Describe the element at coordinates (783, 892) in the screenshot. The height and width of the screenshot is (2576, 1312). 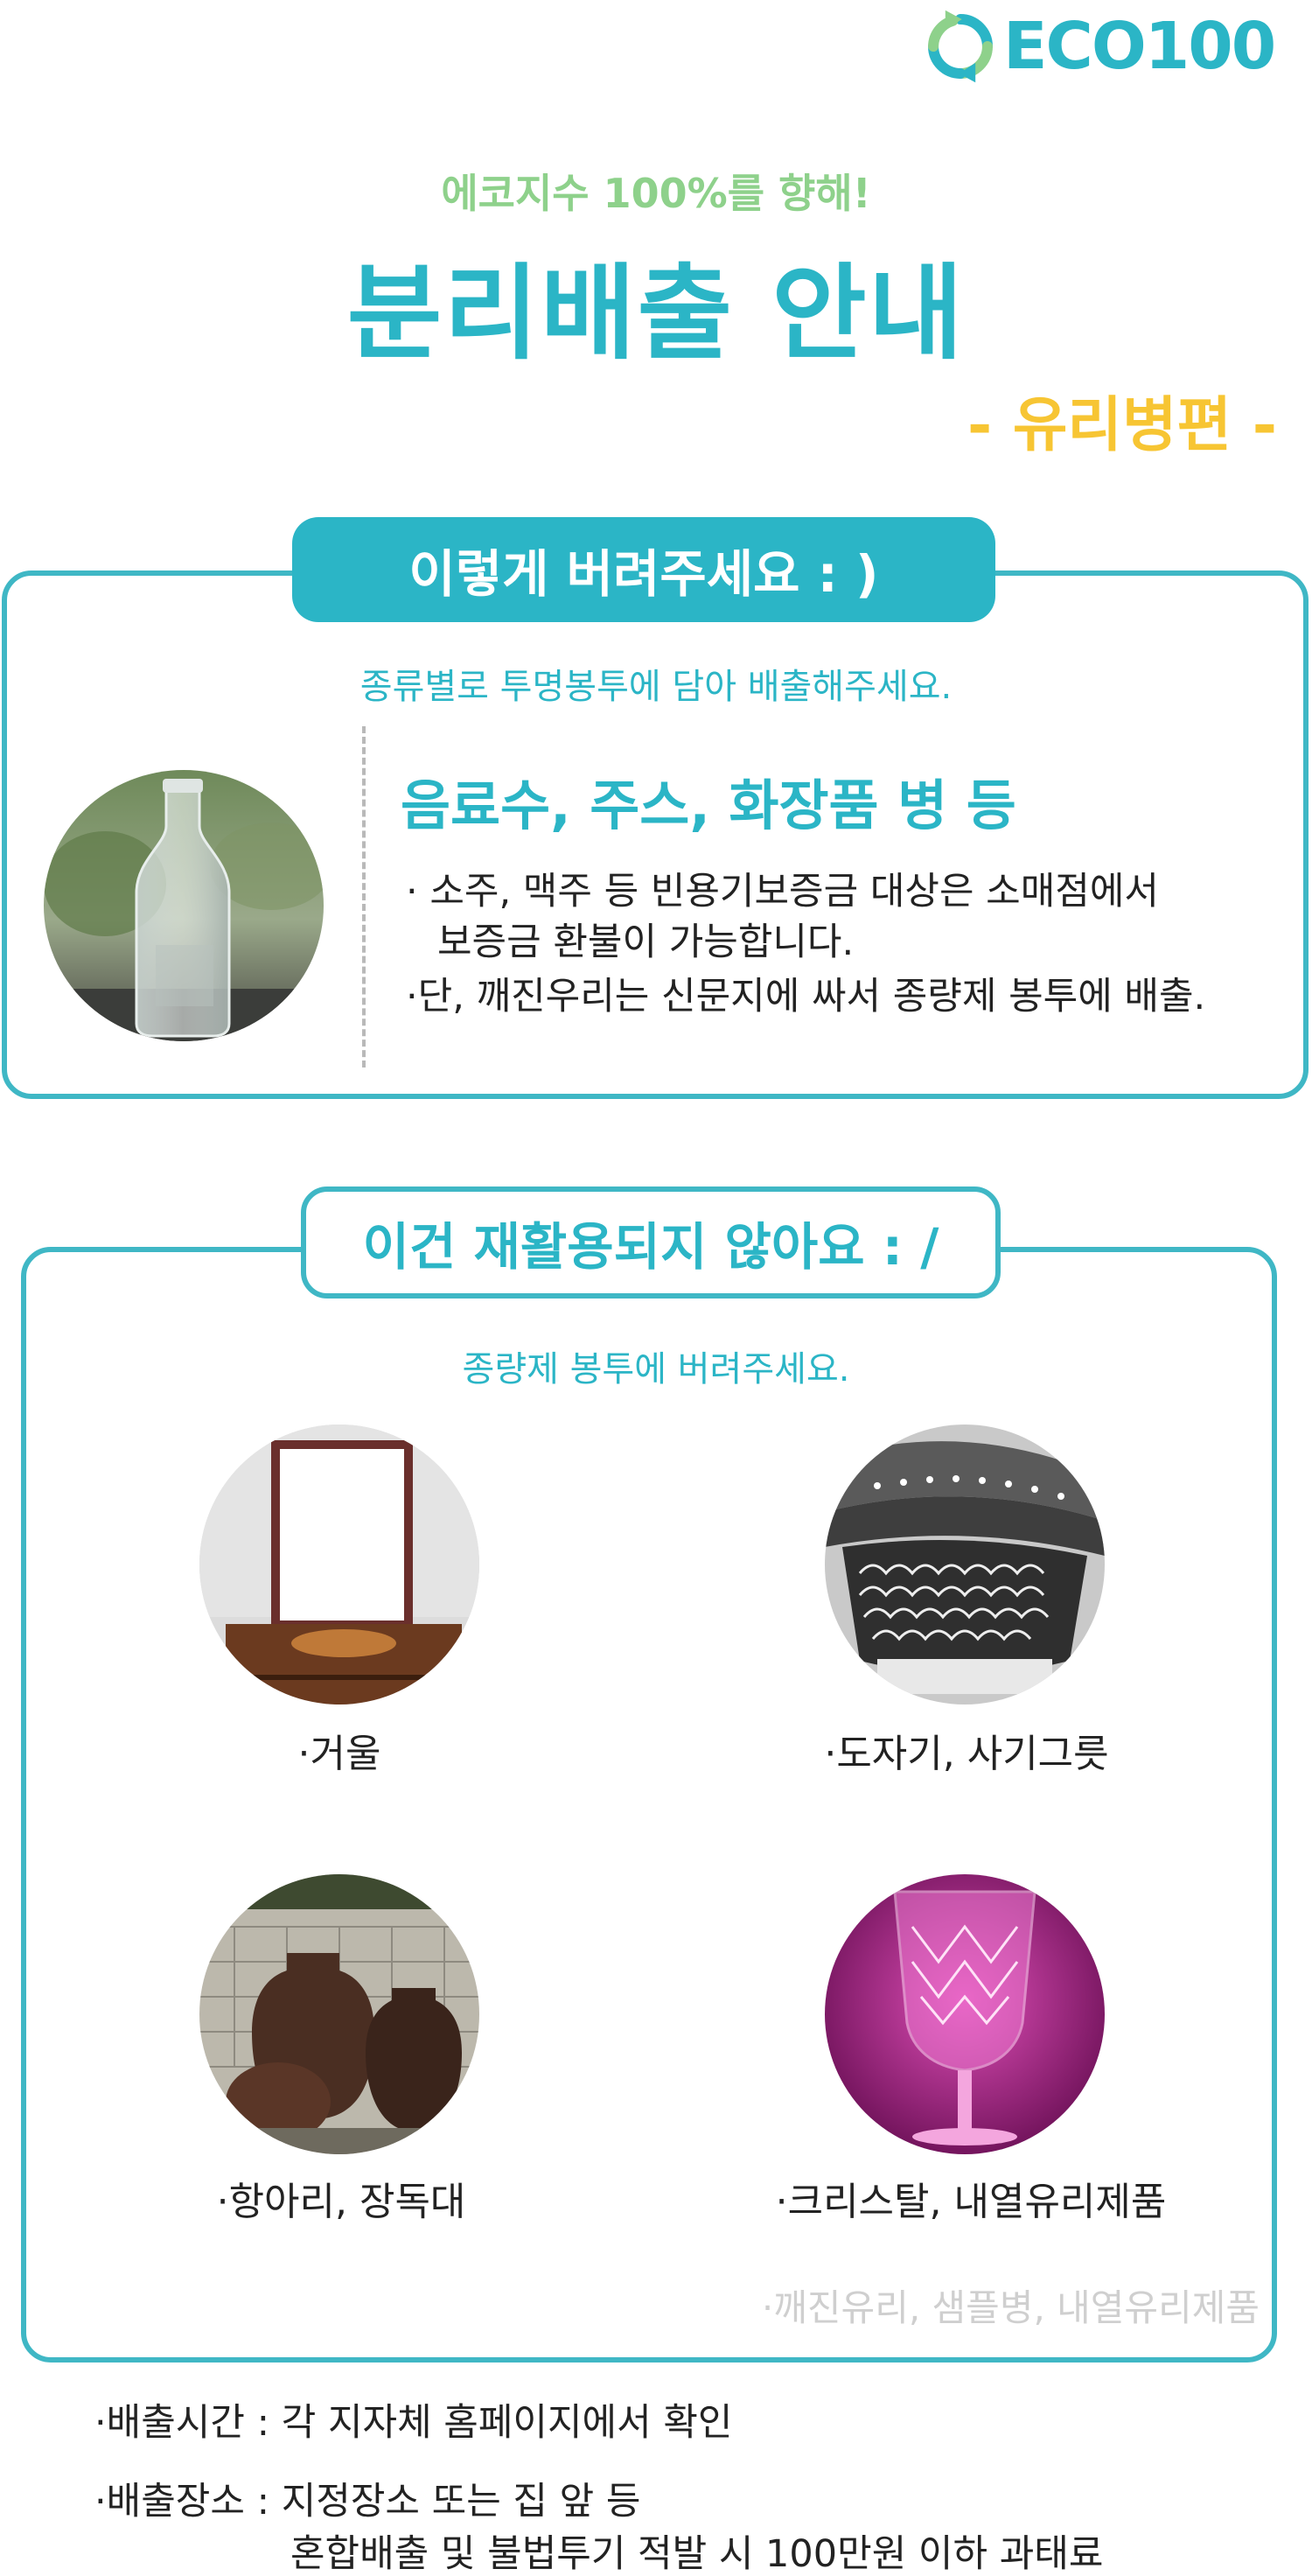
I see `how-to-bullet: · 소주, 맥주 등 빈용기보증금 대상은 소매점에서` at that location.